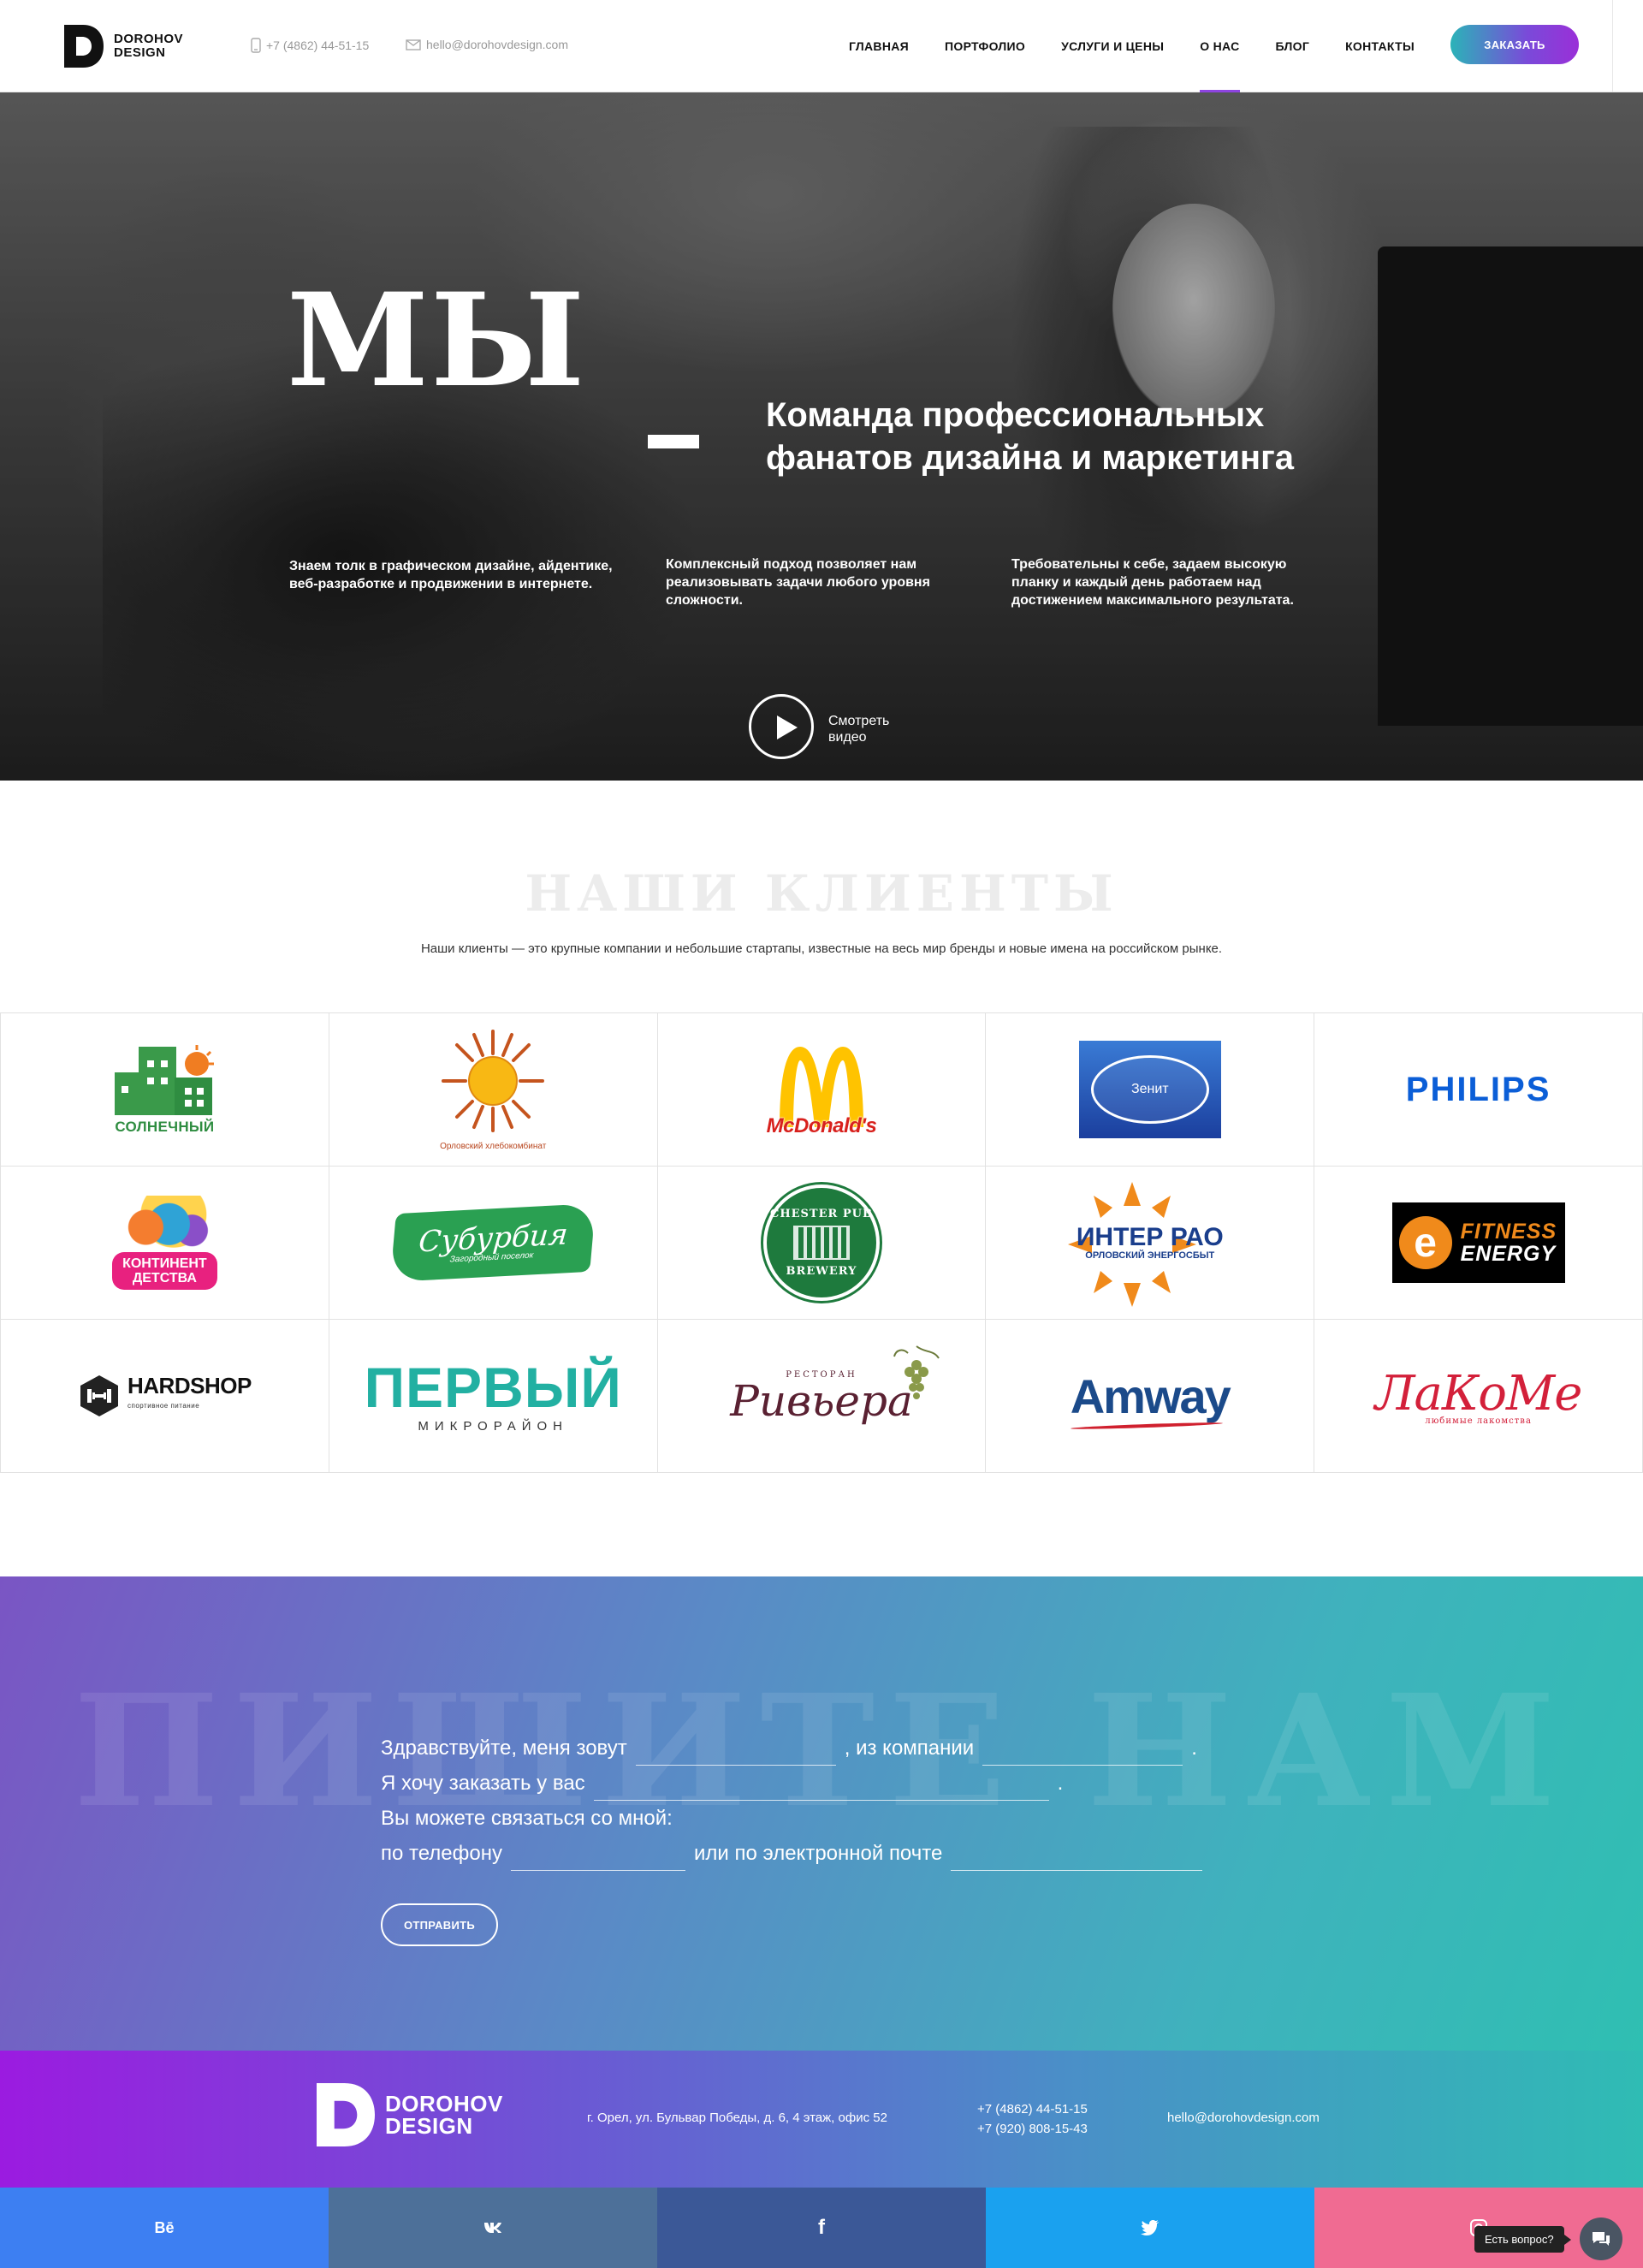 The width and height of the screenshot is (1643, 2268). I want to click on client-name: HARDSHOP, so click(190, 1386).